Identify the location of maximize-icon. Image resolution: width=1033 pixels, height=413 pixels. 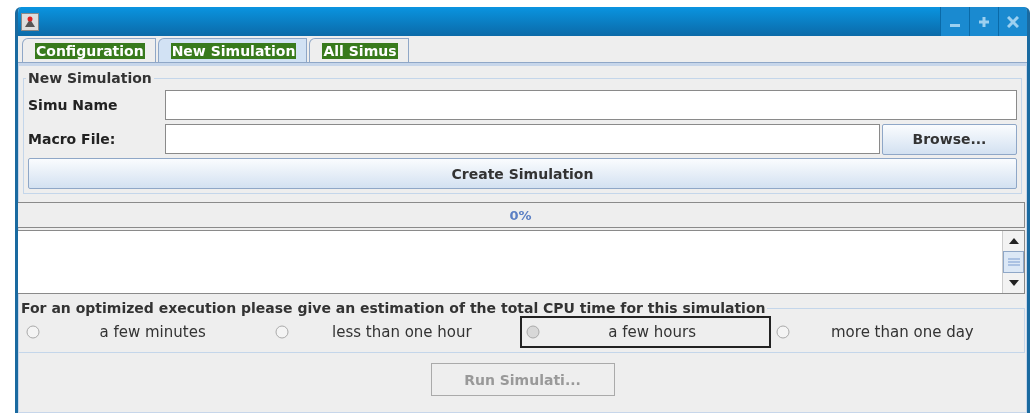
(984, 21).